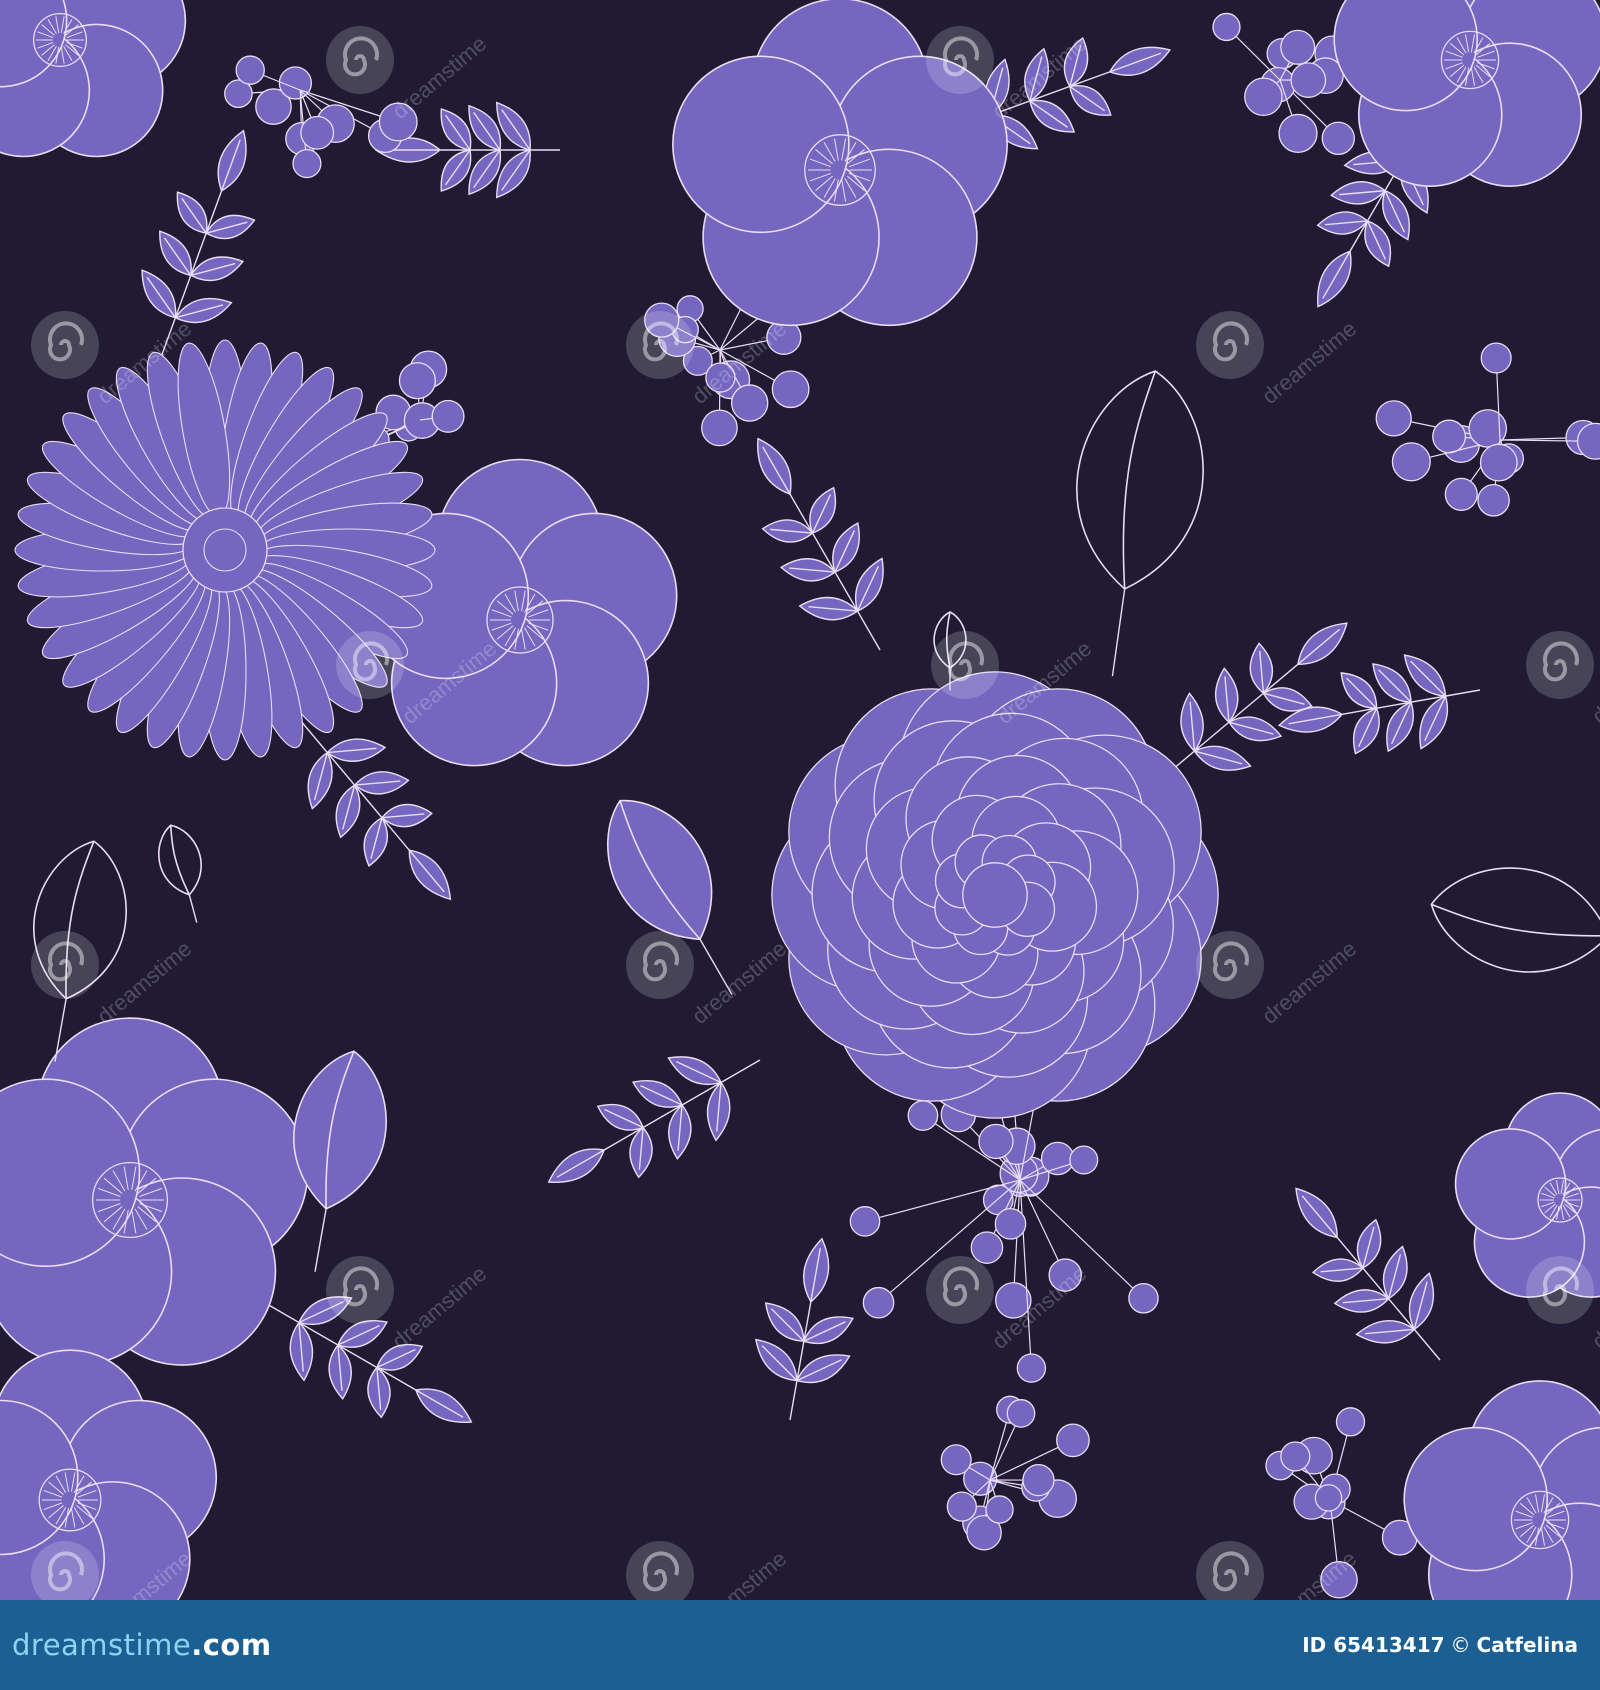  I want to click on author-name: Catfelina, so click(1527, 1645).